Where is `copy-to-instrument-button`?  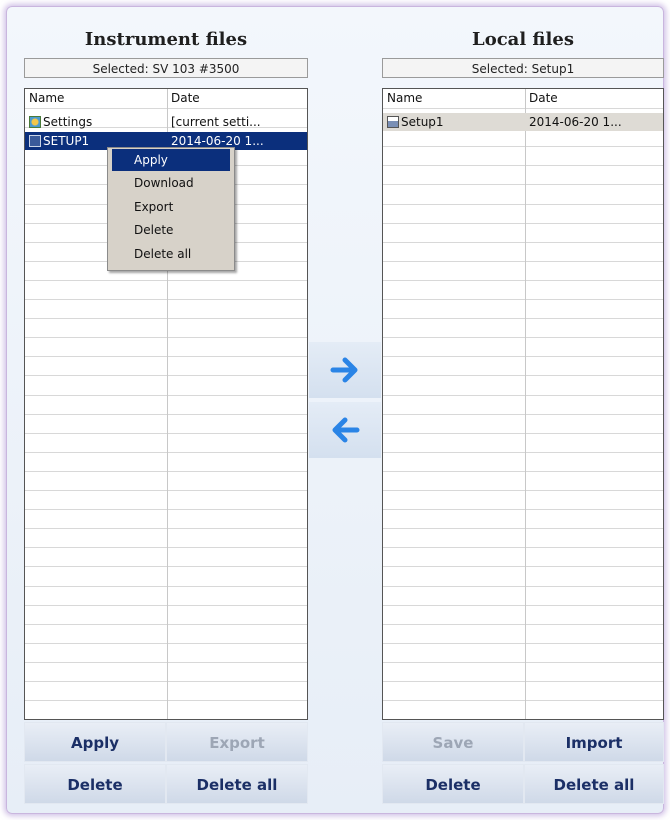
copy-to-instrument-button is located at coordinates (345, 430).